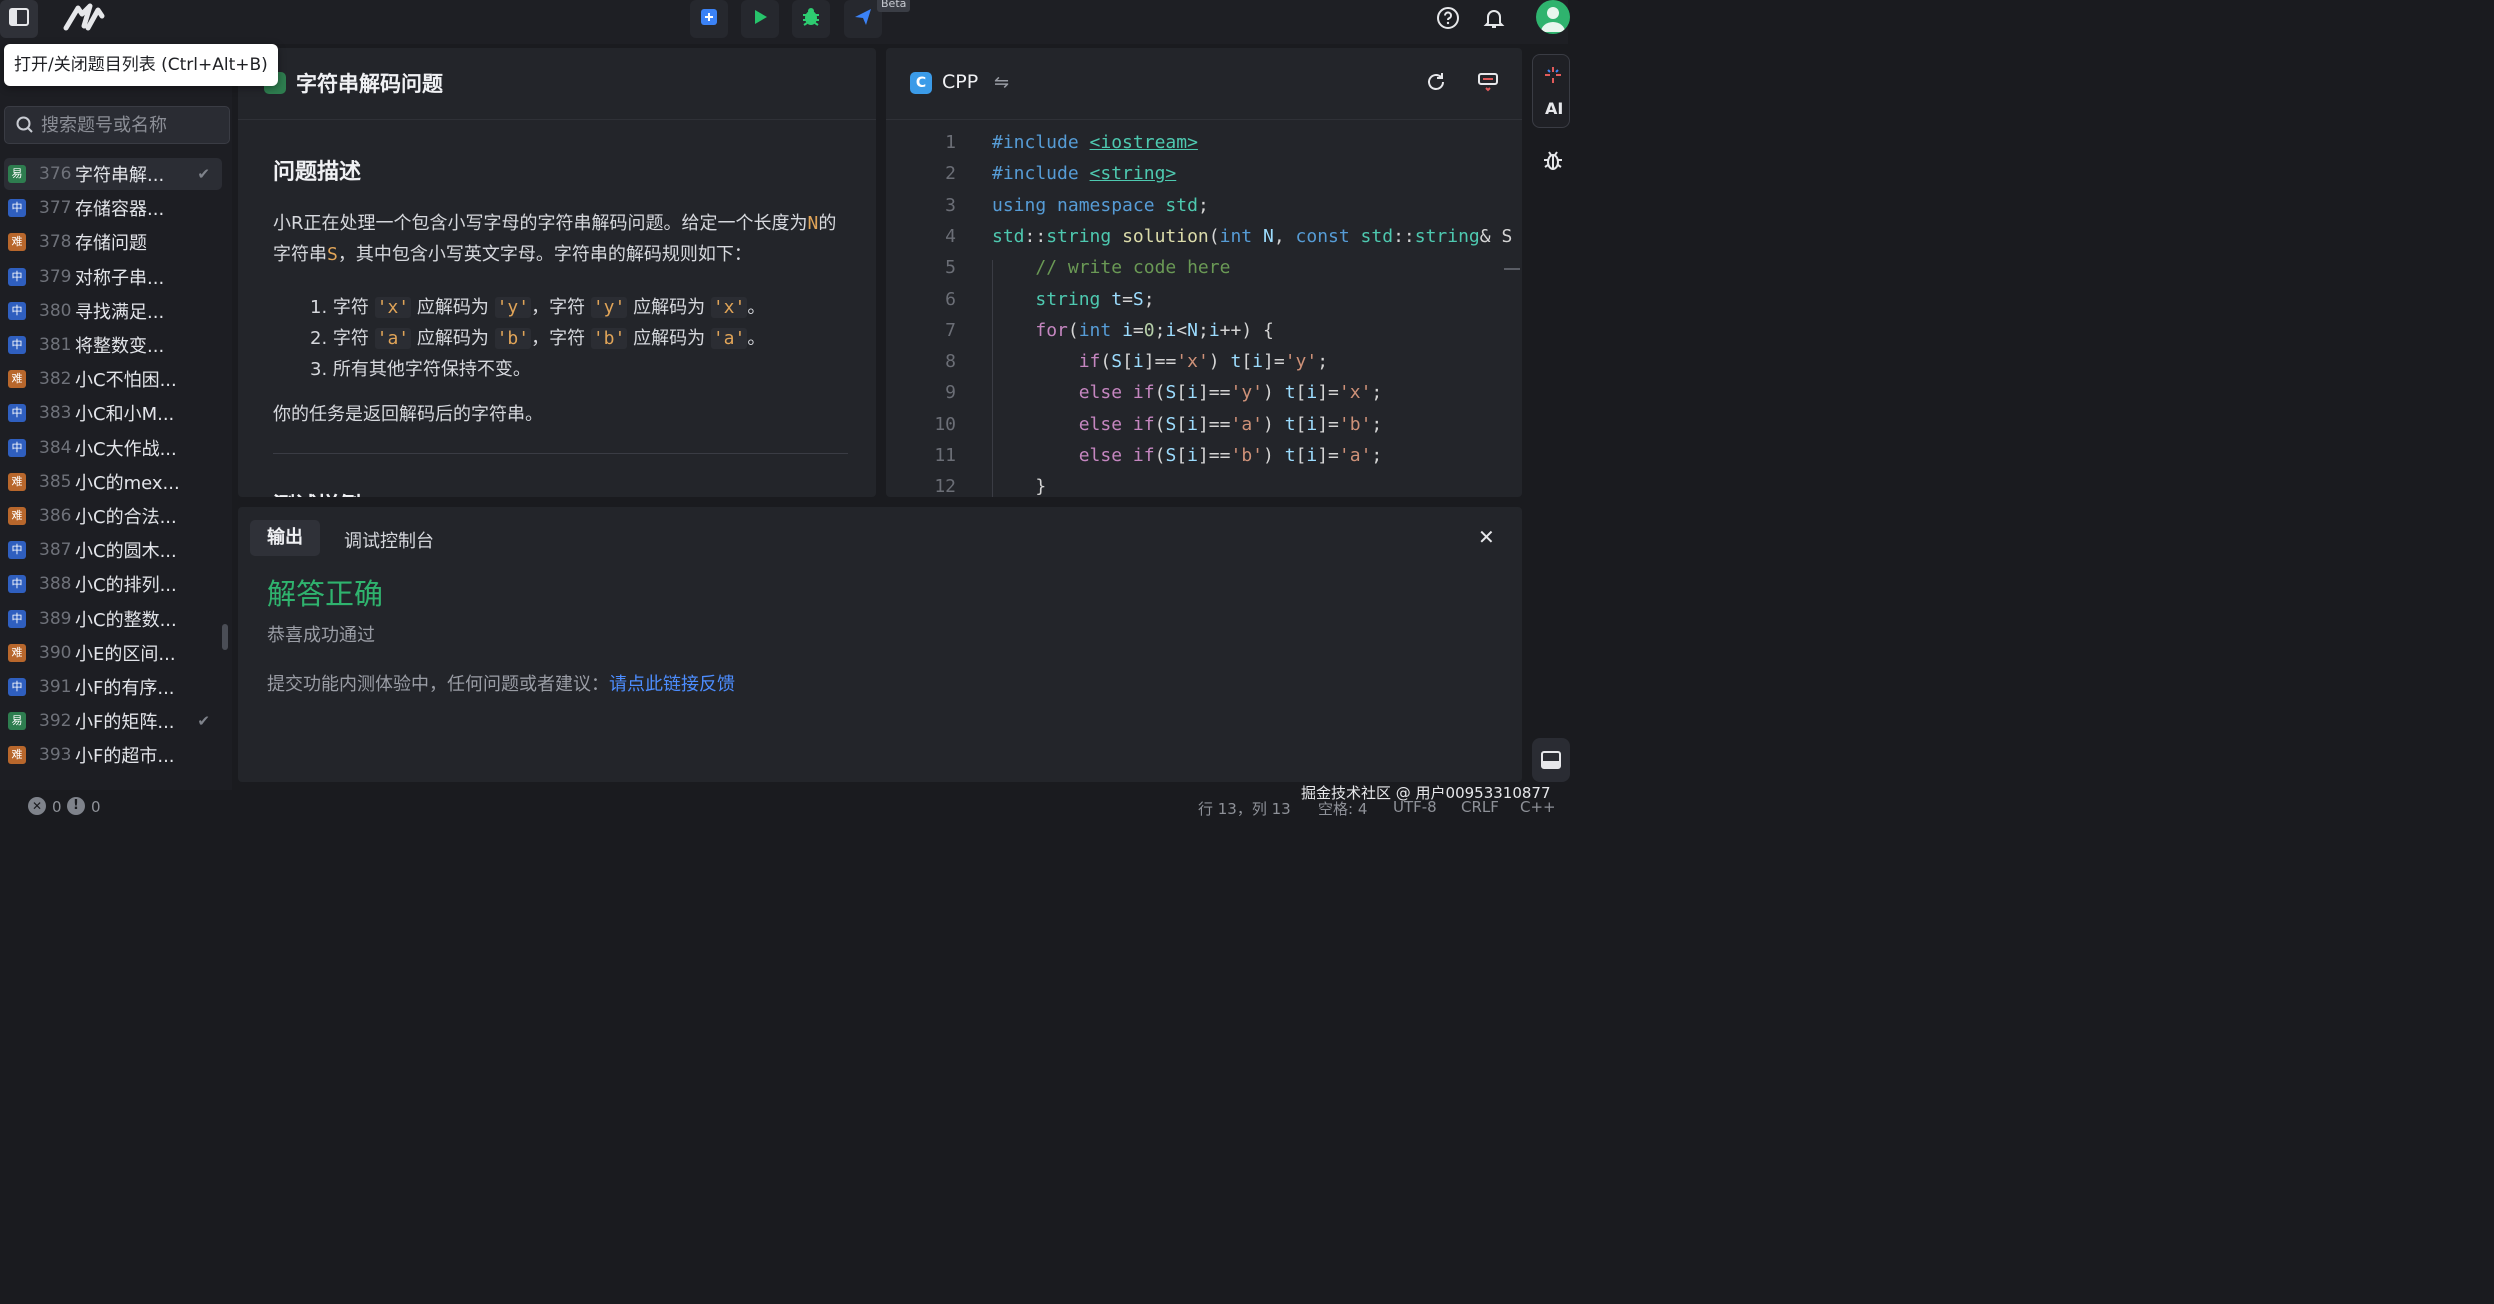 The width and height of the screenshot is (2494, 1304). I want to click on problem-item-378: 难 378 存储问题, so click(113, 242).